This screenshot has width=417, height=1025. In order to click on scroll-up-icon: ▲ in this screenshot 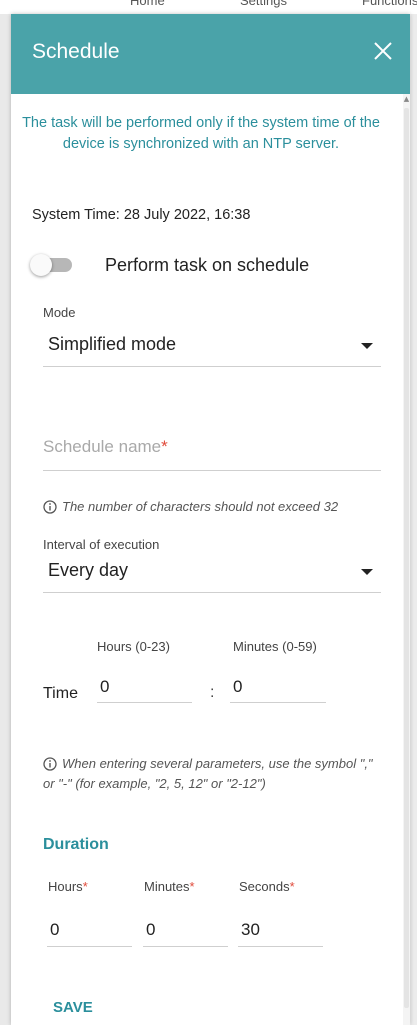, I will do `click(406, 99)`.